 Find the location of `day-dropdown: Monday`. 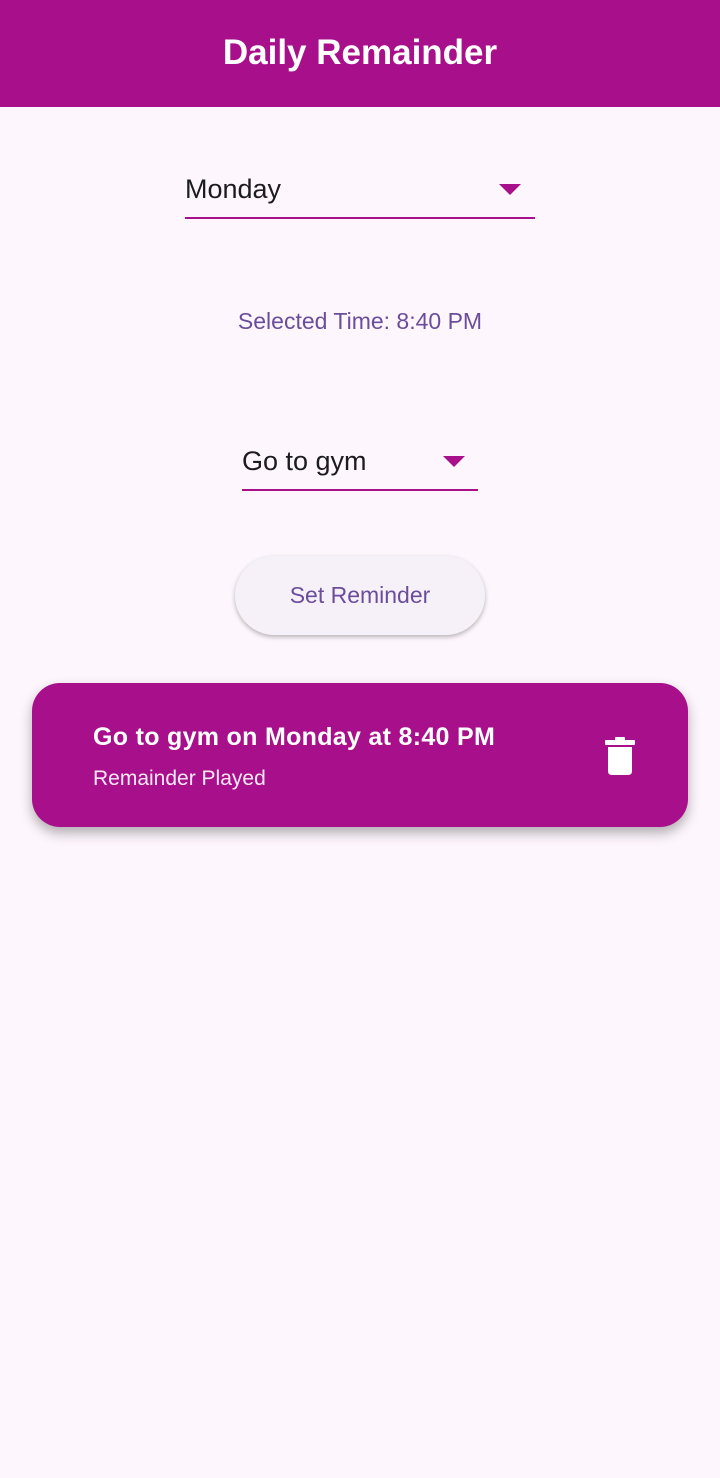

day-dropdown: Monday is located at coordinates (360, 190).